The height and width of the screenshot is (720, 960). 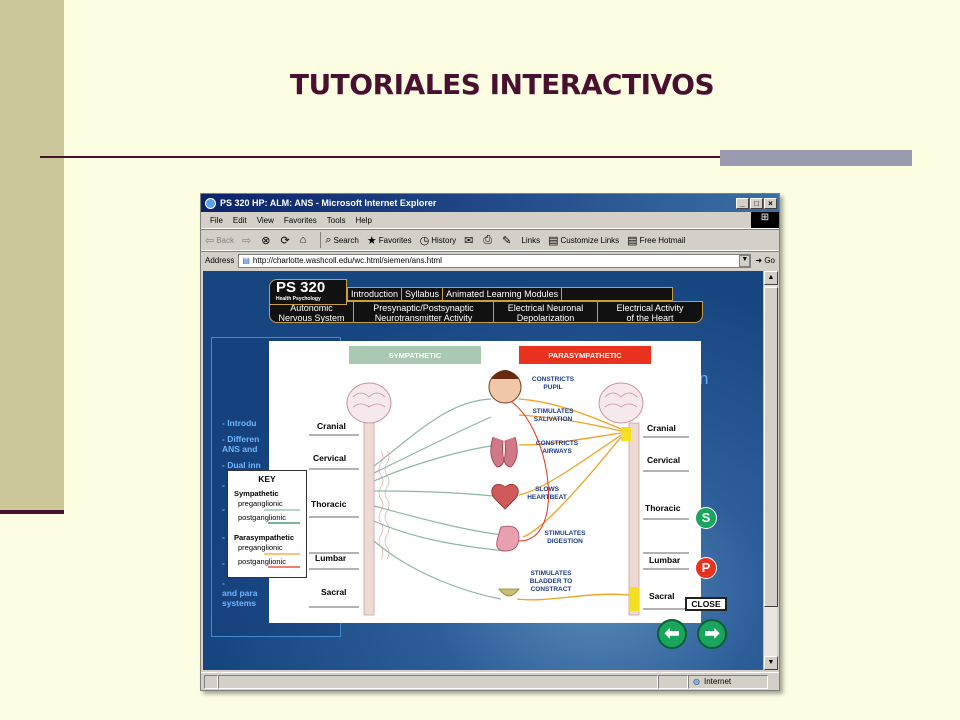 What do you see at coordinates (765, 260) in the screenshot?
I see `go-button: ➜ Go` at bounding box center [765, 260].